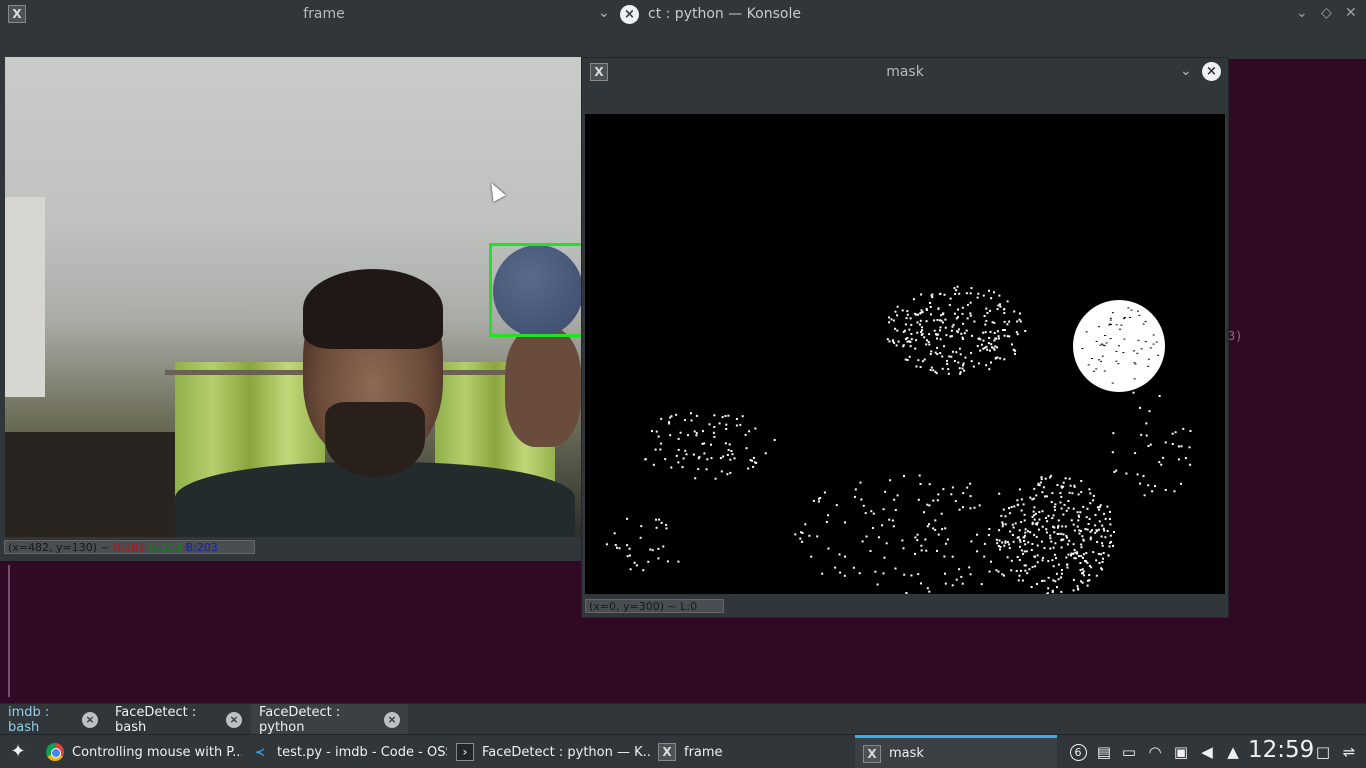 The image size is (1366, 768). I want to click on tab-label: FaceDetect : python, so click(300, 719).